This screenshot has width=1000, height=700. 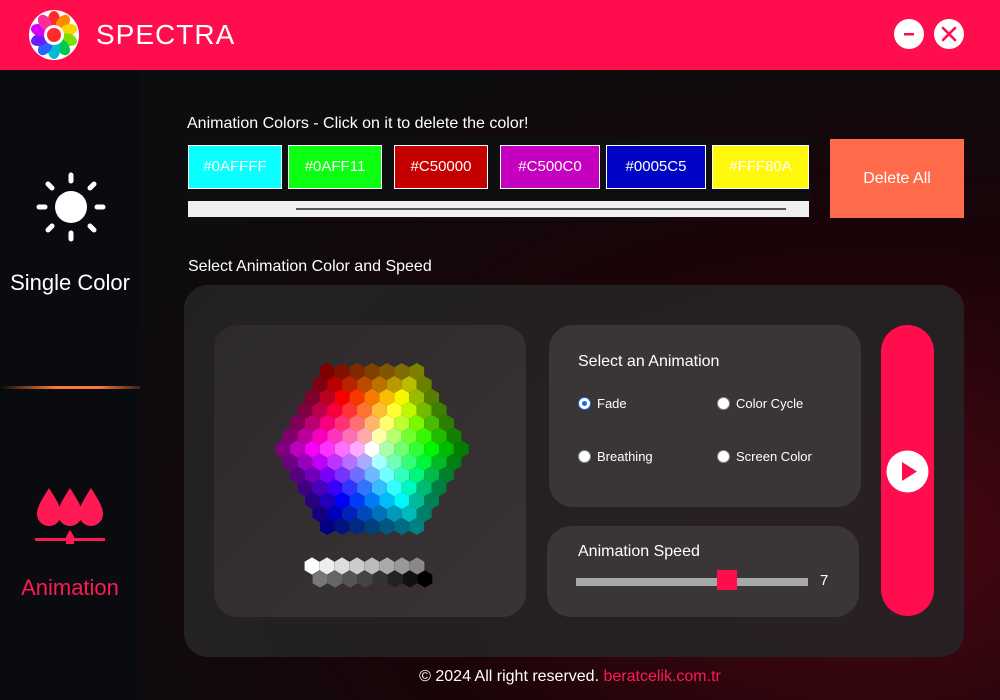 What do you see at coordinates (166, 34) in the screenshot?
I see `app-title: SPECTRA` at bounding box center [166, 34].